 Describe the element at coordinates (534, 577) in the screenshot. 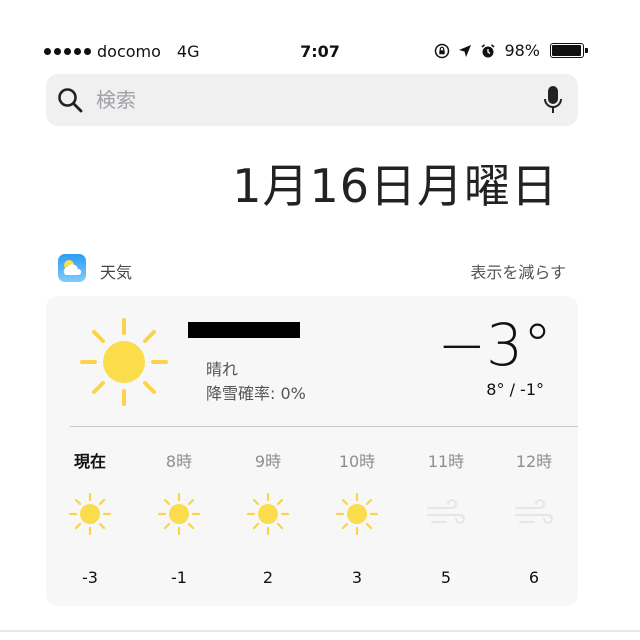

I see `hour-temperature: 6` at that location.